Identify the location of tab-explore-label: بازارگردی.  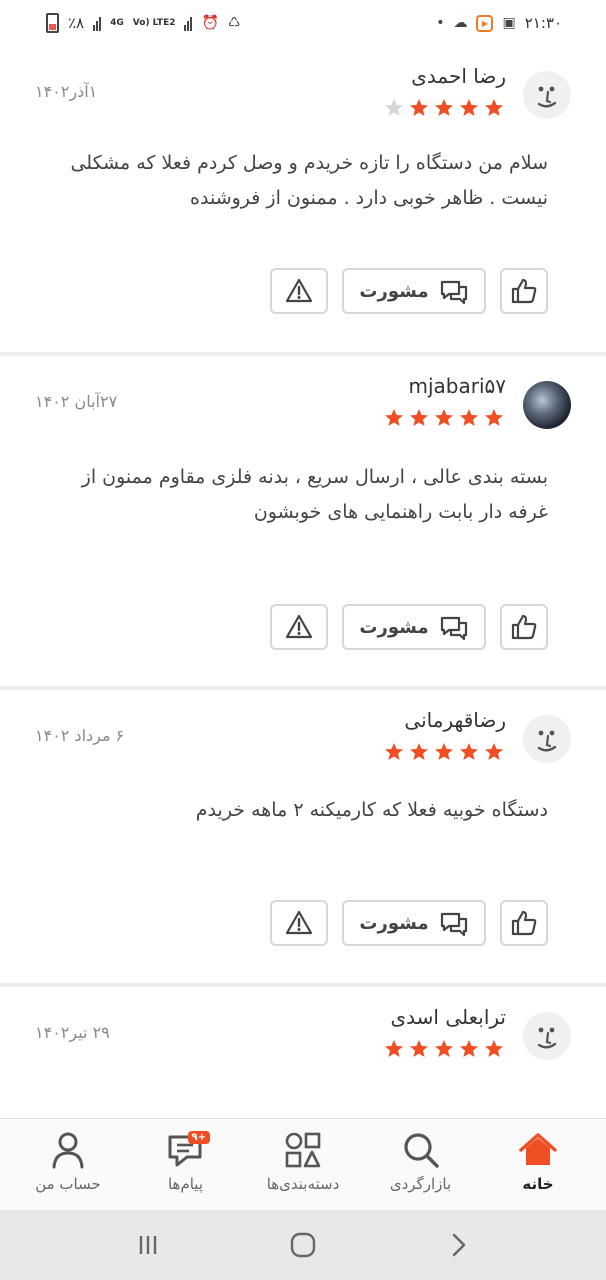
(420, 1184).